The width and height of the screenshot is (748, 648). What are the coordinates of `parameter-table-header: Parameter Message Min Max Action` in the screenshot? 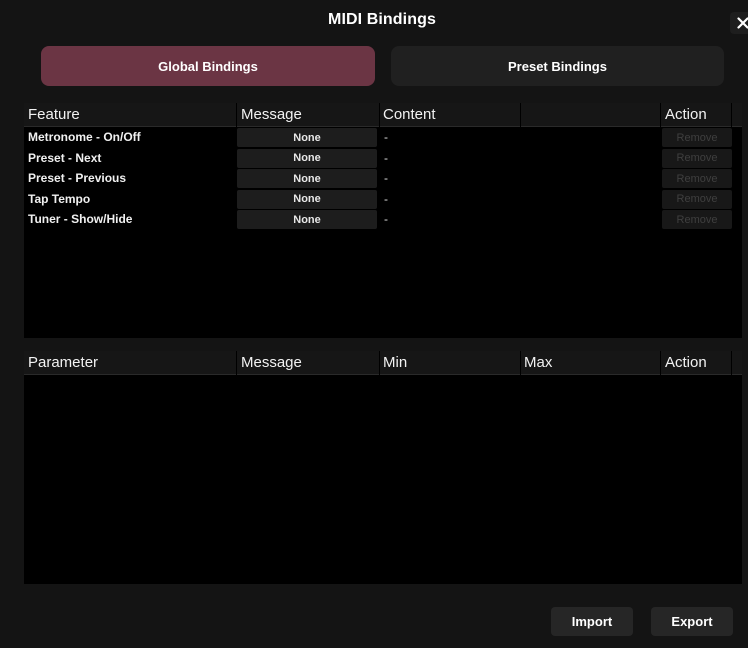 It's located at (383, 363).